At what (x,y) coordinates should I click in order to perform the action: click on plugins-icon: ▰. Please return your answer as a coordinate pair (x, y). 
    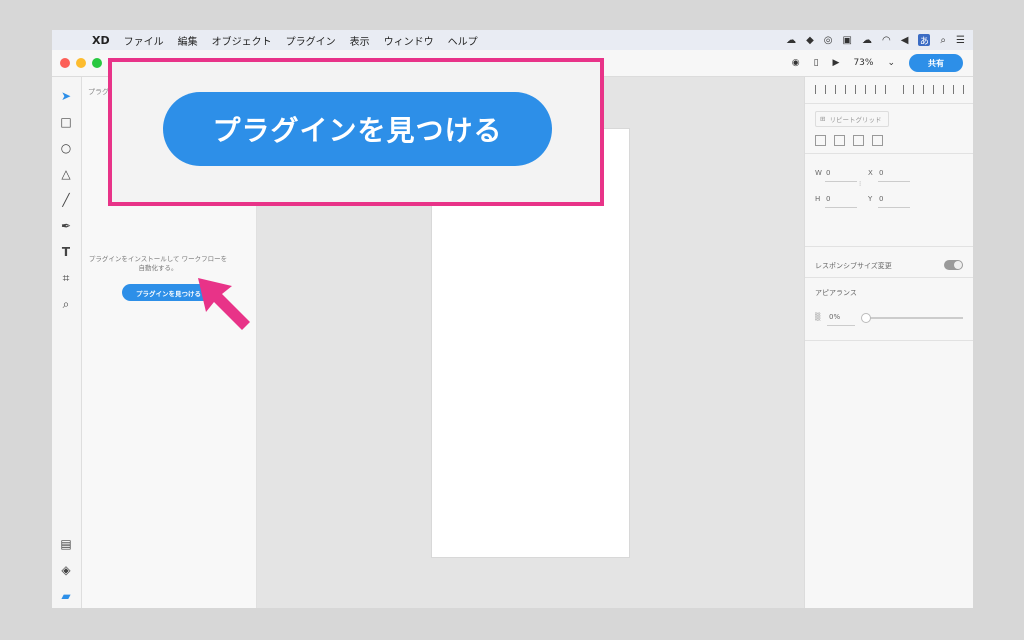
    Looking at the image, I should click on (66, 596).